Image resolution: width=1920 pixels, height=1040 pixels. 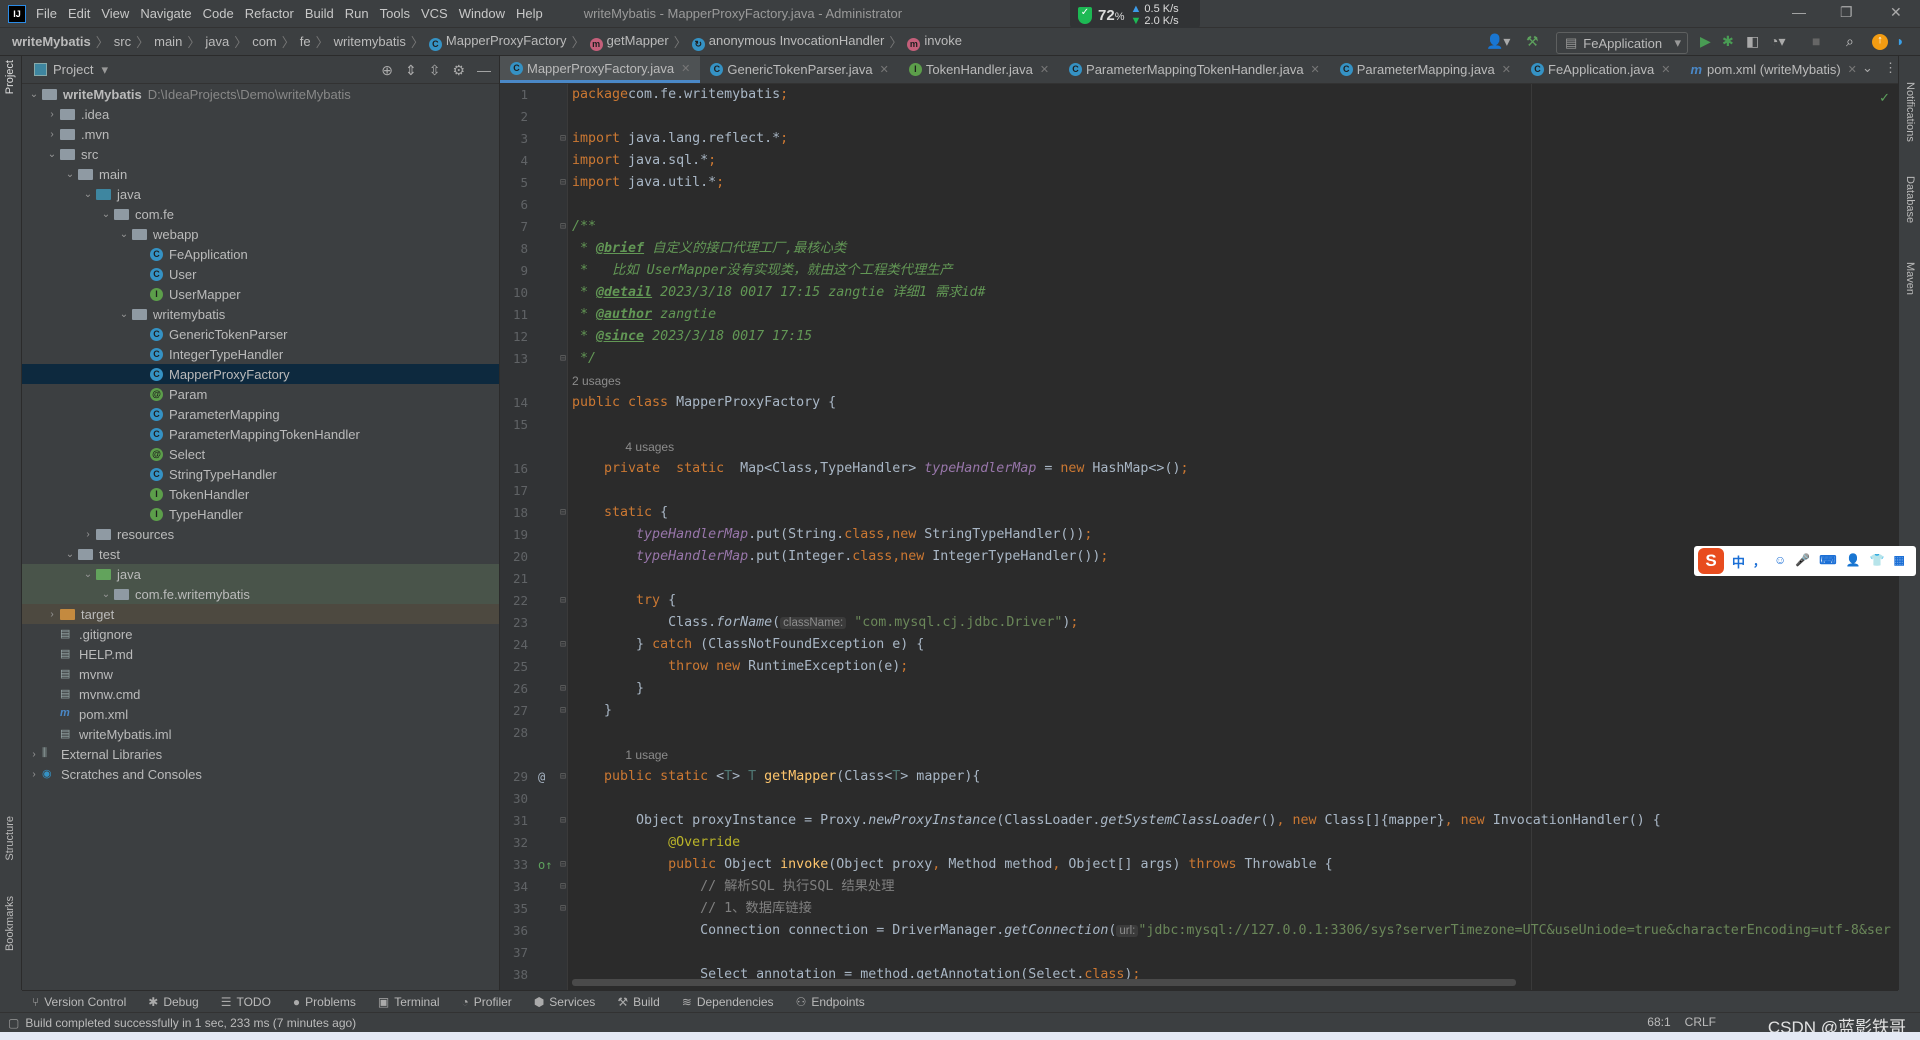 What do you see at coordinates (1867, 68) in the screenshot?
I see `tab-list-chevron-icon: ⌄` at bounding box center [1867, 68].